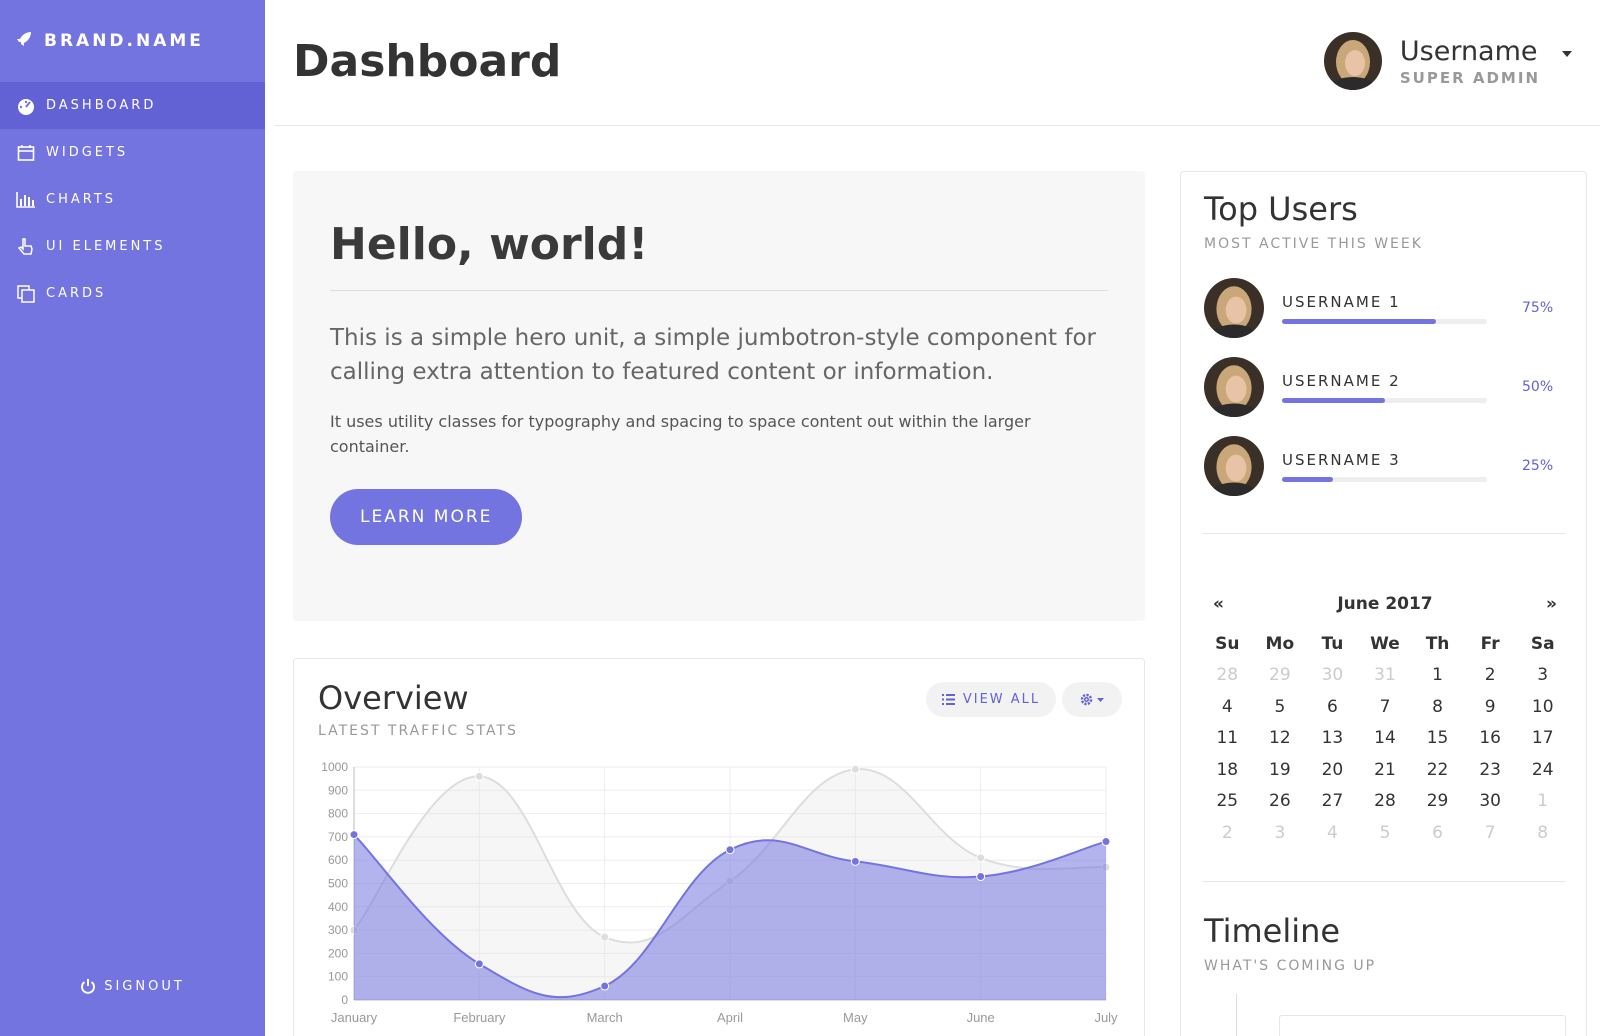  I want to click on view-all-label: VIEW ALL, so click(1001, 699).